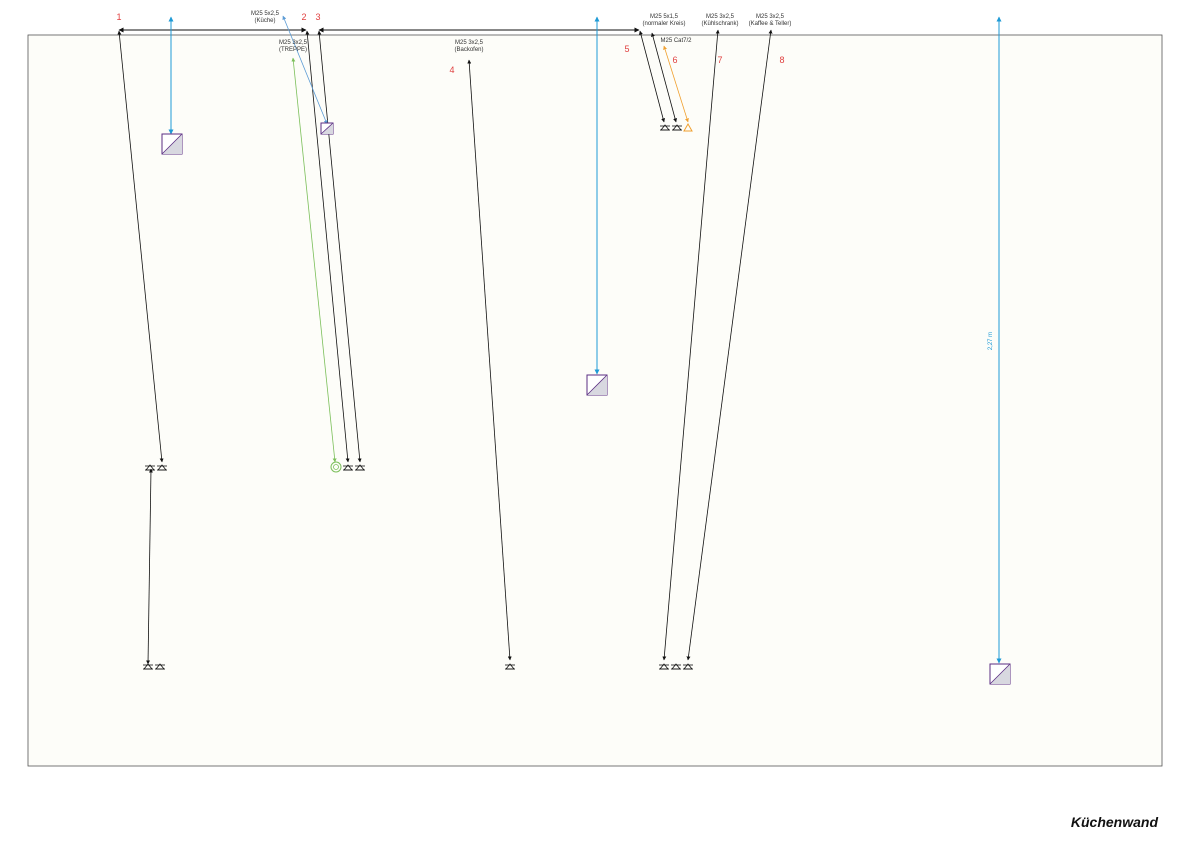 This screenshot has width=1191, height=842. Describe the element at coordinates (626, 49) in the screenshot. I see `circuit-number: 5` at that location.